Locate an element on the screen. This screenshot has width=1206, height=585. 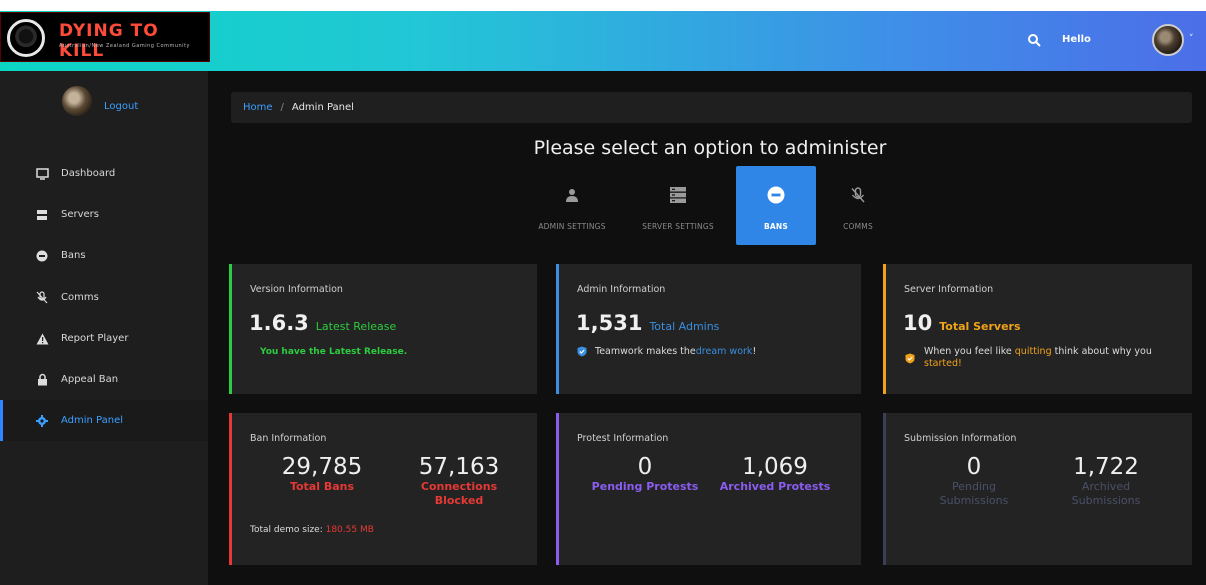
connections-blocked-label-2: Blocked is located at coordinates (459, 500).